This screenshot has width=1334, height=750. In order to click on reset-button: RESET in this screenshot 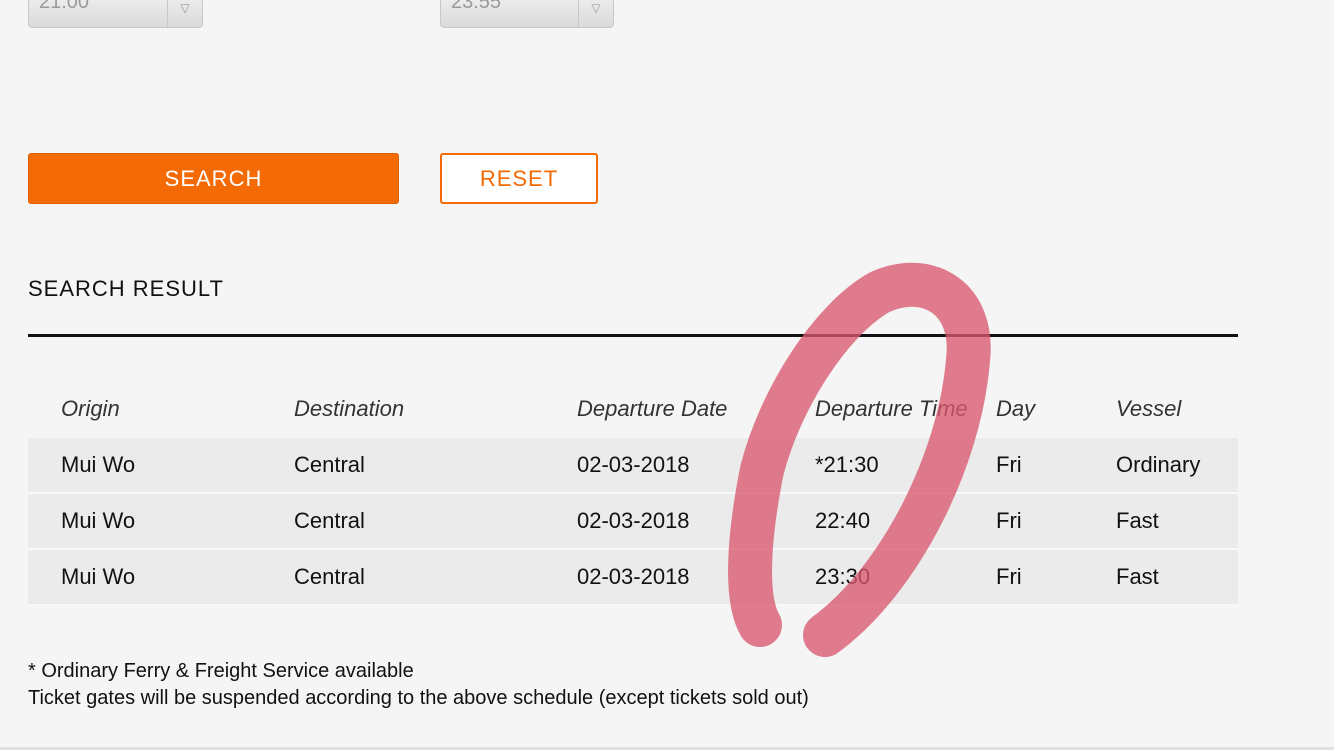, I will do `click(519, 178)`.